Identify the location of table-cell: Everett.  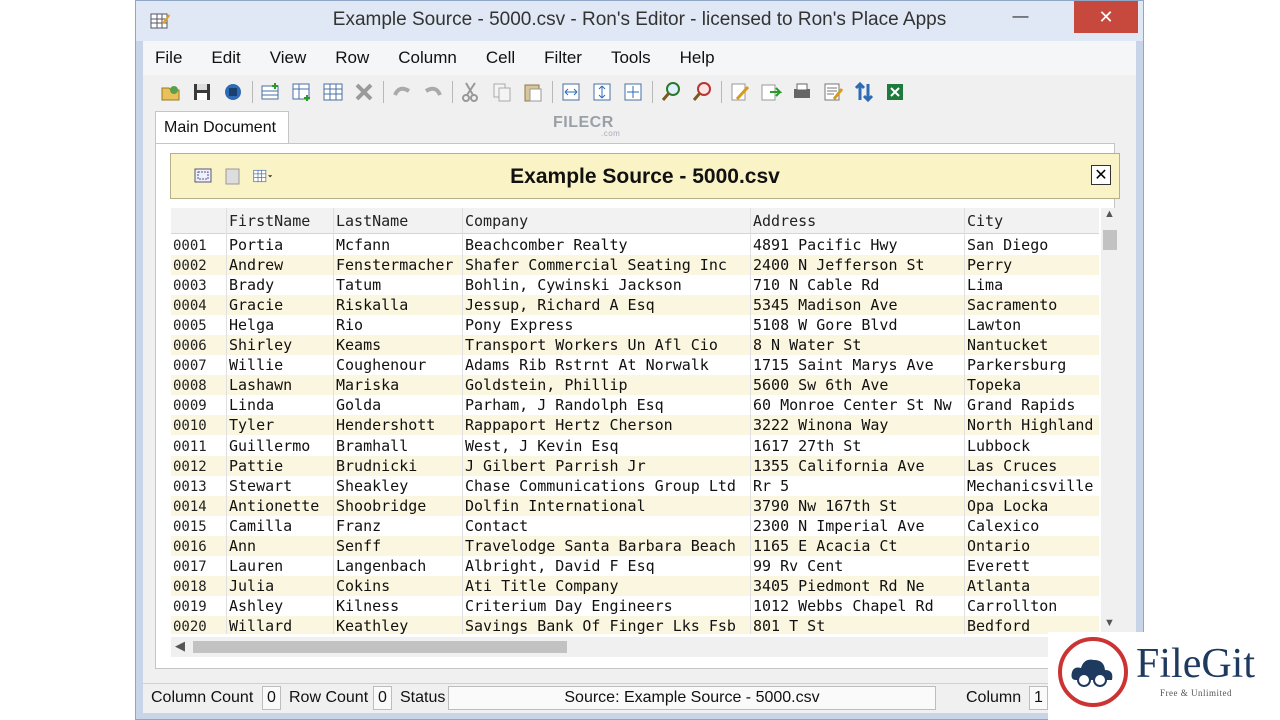
(1033, 566).